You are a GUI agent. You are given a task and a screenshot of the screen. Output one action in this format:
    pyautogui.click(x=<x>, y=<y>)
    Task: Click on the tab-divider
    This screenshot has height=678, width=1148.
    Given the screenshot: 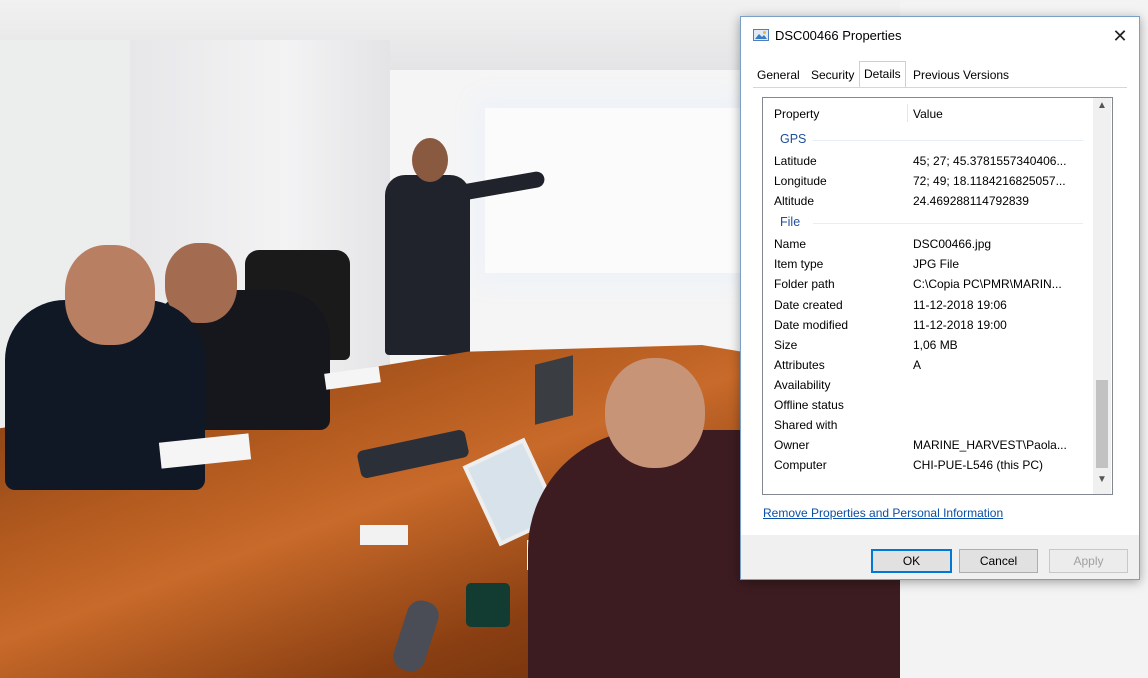 What is the action you would take?
    pyautogui.click(x=940, y=87)
    